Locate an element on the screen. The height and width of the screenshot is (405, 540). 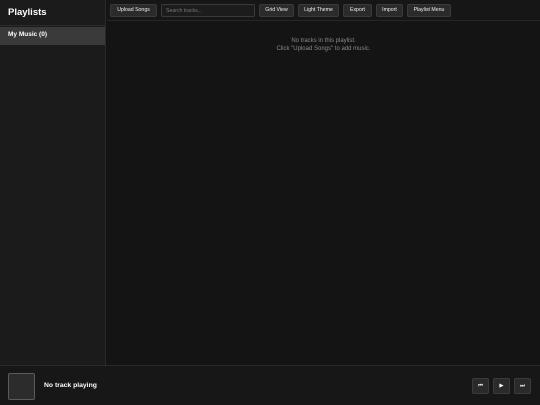
playlist-menu-button: Playlist Menu is located at coordinates (429, 10).